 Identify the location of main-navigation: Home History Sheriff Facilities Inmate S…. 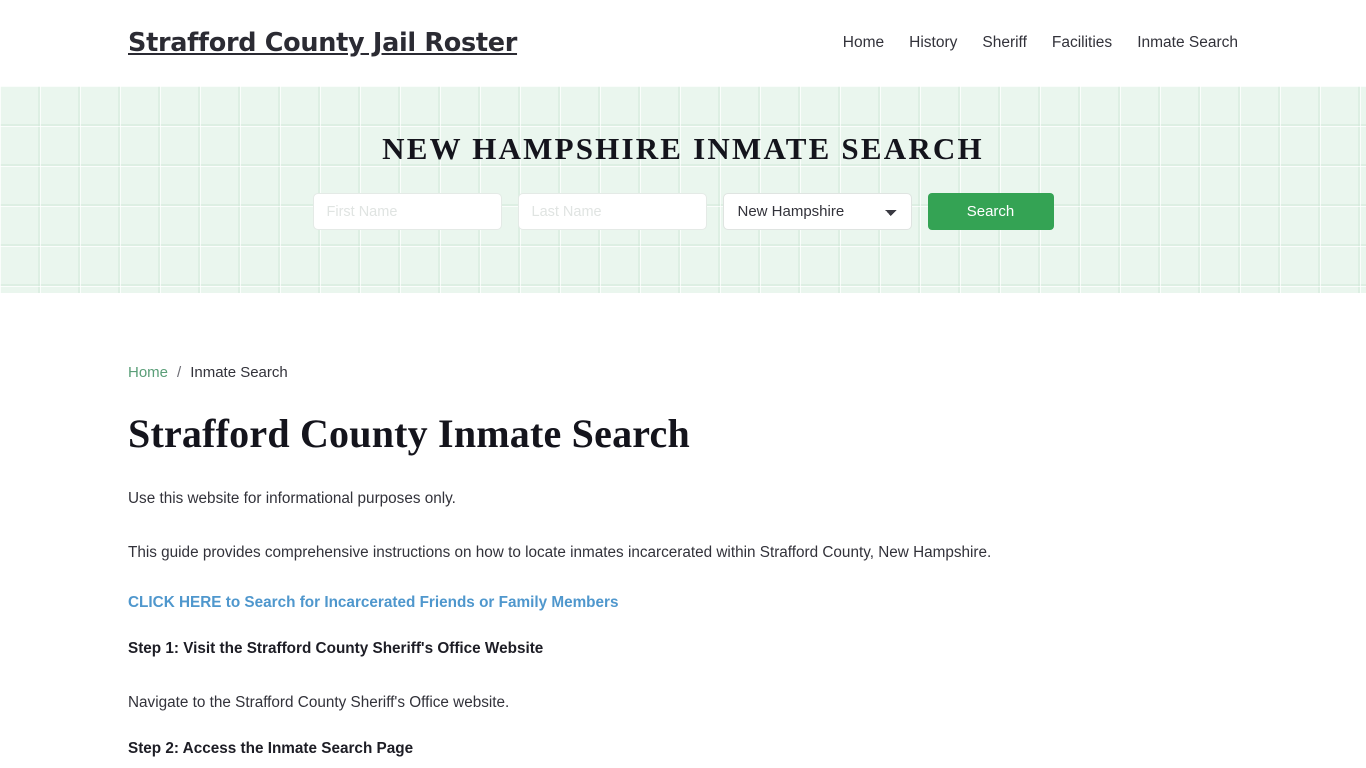
(1040, 43).